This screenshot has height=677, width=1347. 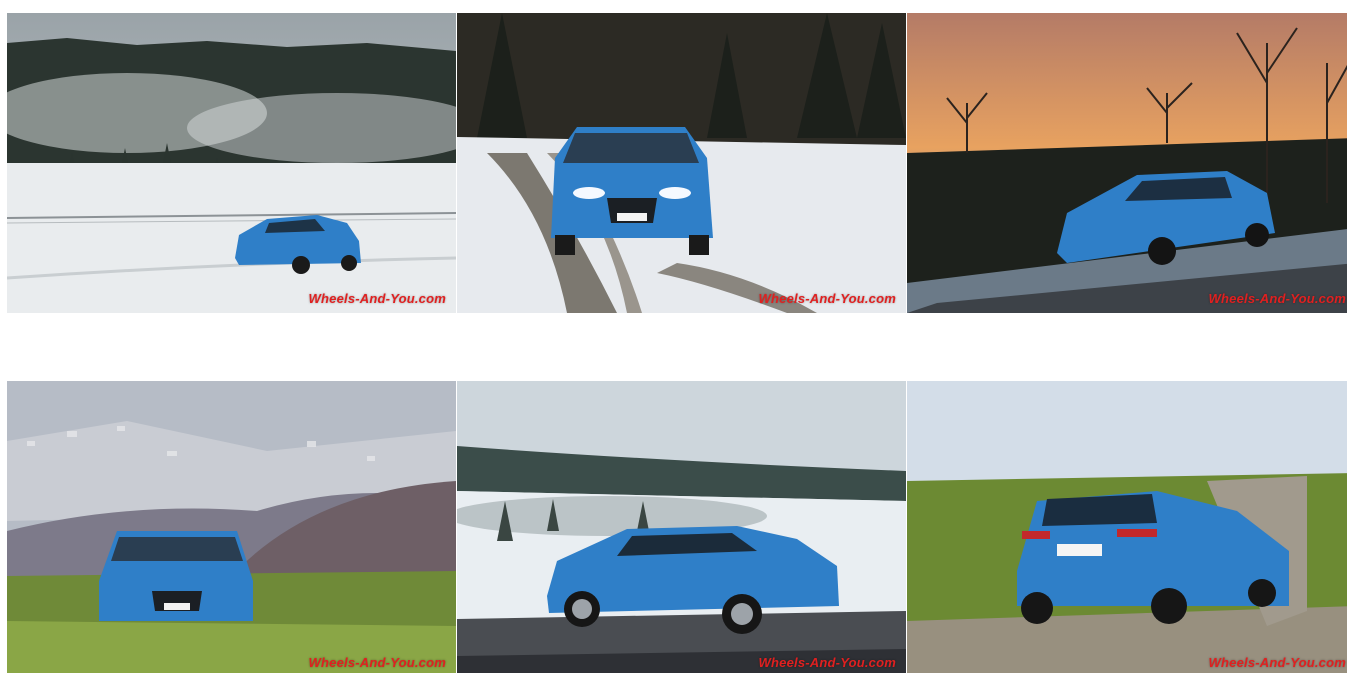 I want to click on photo-gravel-rear, so click(x=1127, y=527).